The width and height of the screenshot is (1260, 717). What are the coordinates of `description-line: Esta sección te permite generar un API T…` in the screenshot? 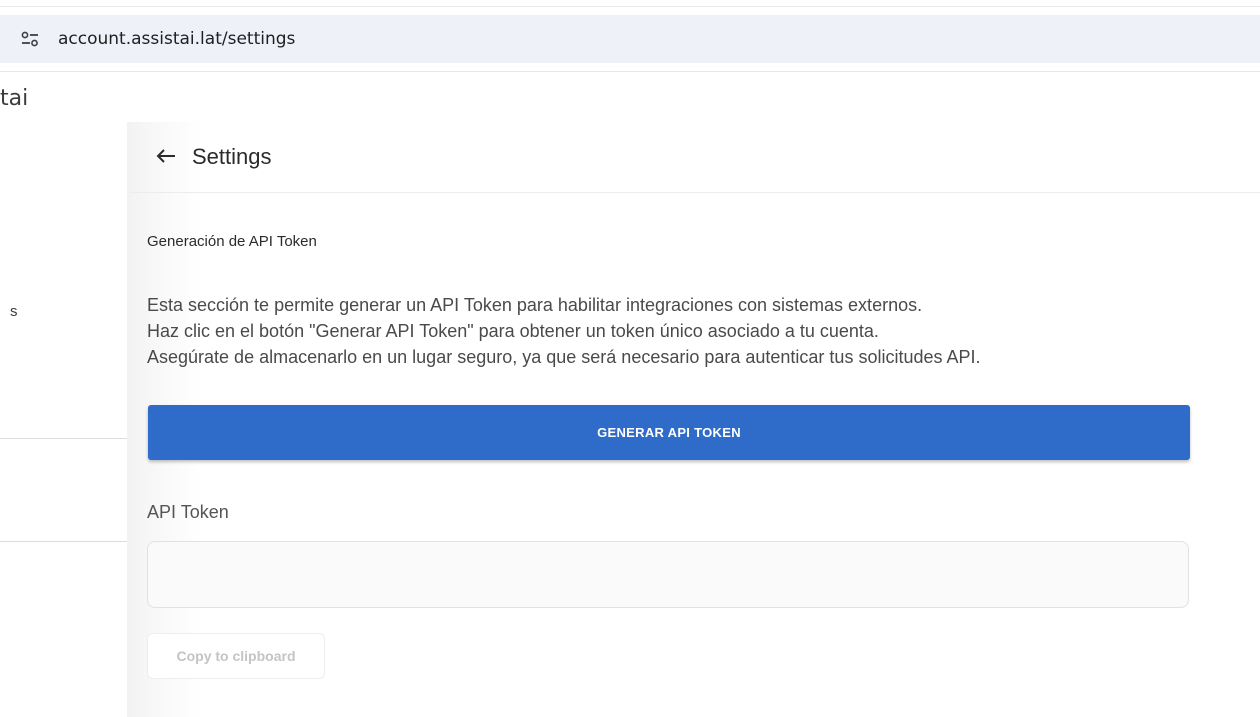 It's located at (535, 305).